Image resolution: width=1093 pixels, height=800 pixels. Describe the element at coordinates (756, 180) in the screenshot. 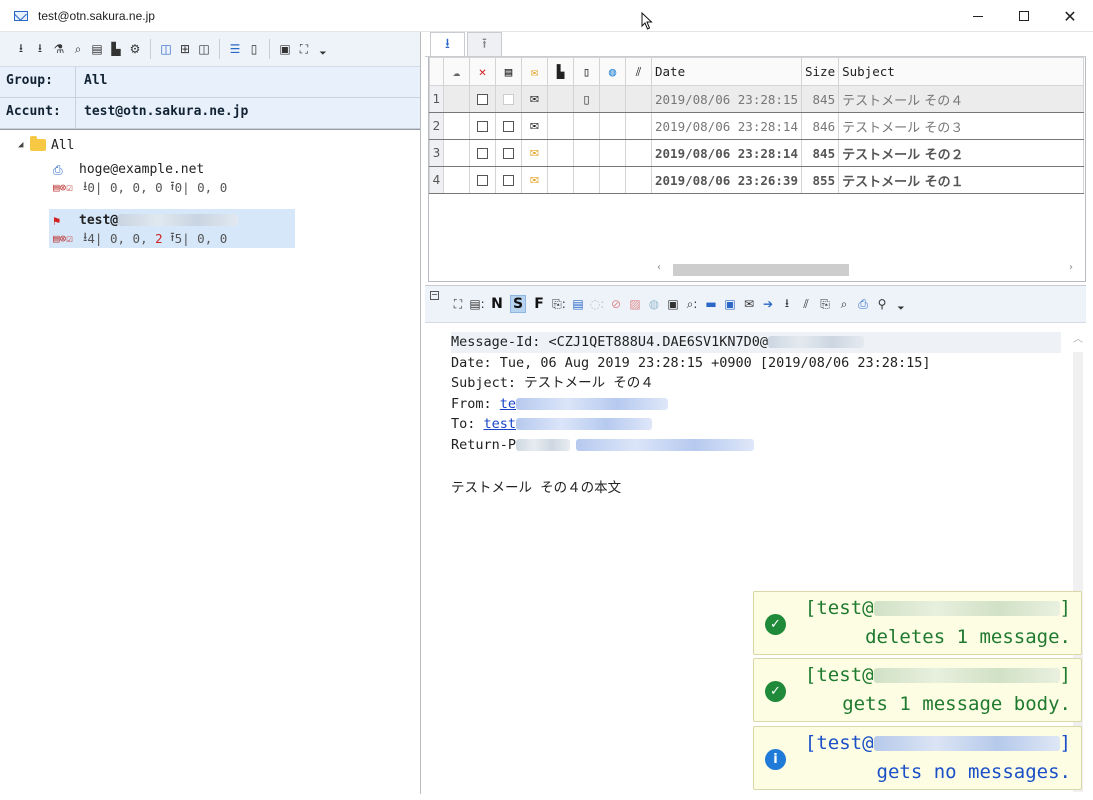

I see `table-row: 4 ✉ 2019/08/06 23:26:39 855 テストメール その１` at that location.